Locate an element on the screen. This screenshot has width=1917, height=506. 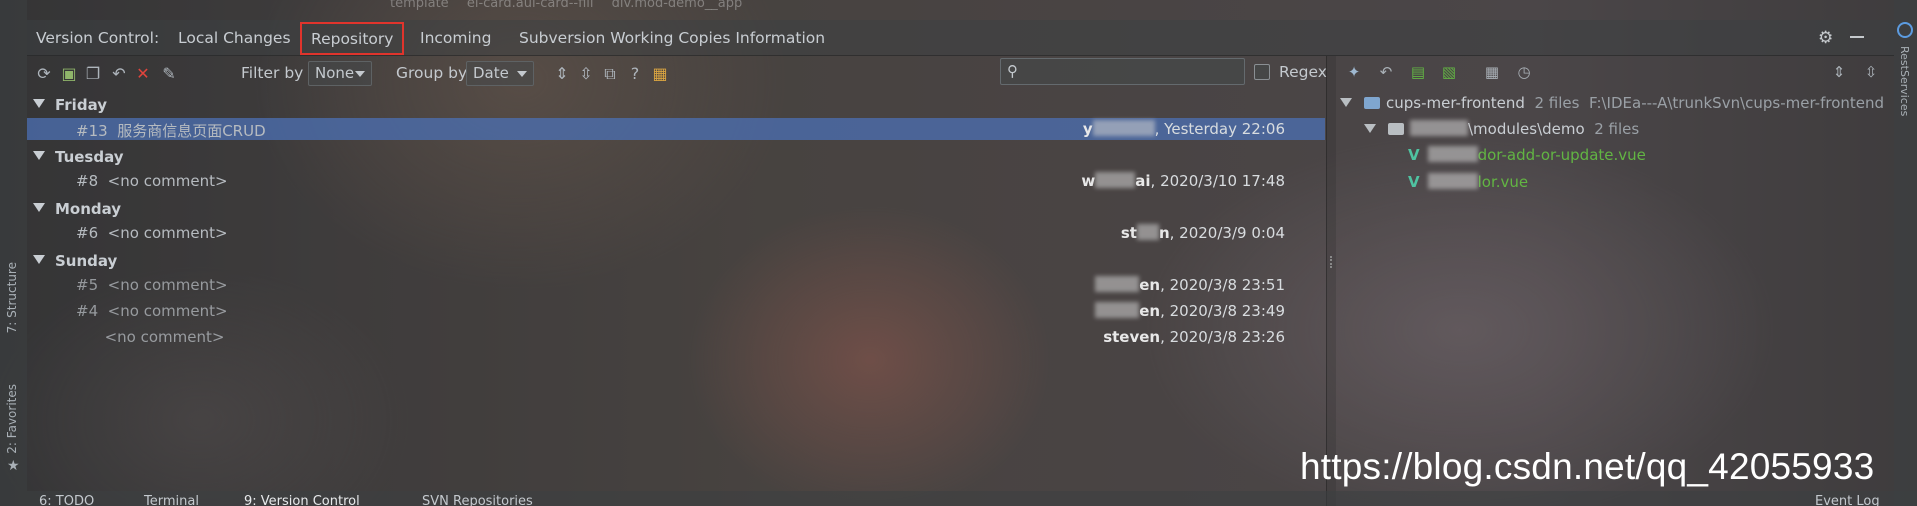
commit-date: , 2020/3/8 23:49 is located at coordinates (1222, 311).